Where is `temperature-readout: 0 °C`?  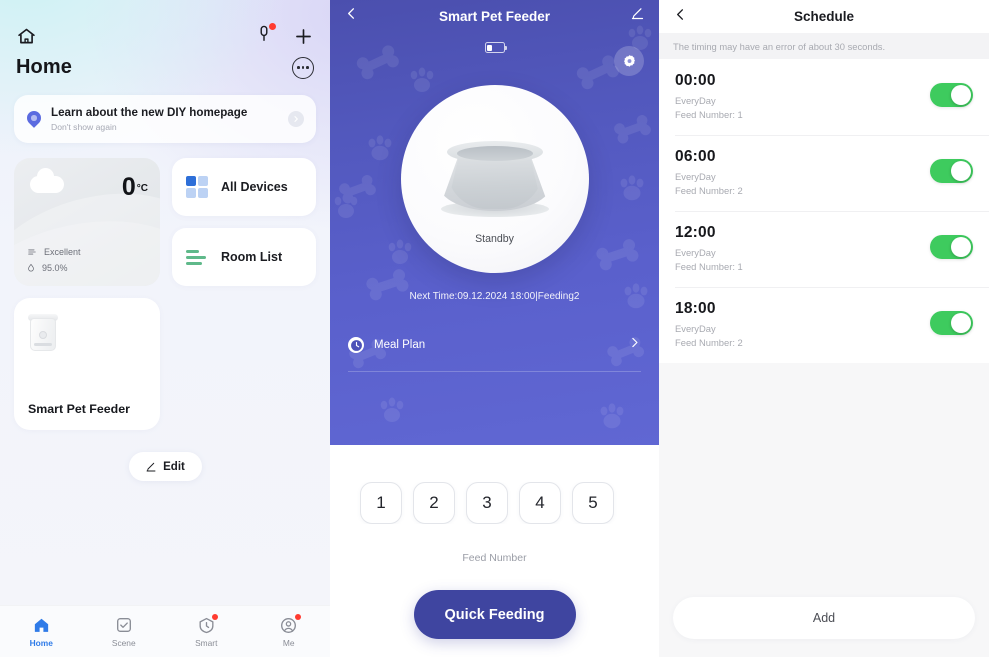
temperature-readout: 0 °C is located at coordinates (135, 187).